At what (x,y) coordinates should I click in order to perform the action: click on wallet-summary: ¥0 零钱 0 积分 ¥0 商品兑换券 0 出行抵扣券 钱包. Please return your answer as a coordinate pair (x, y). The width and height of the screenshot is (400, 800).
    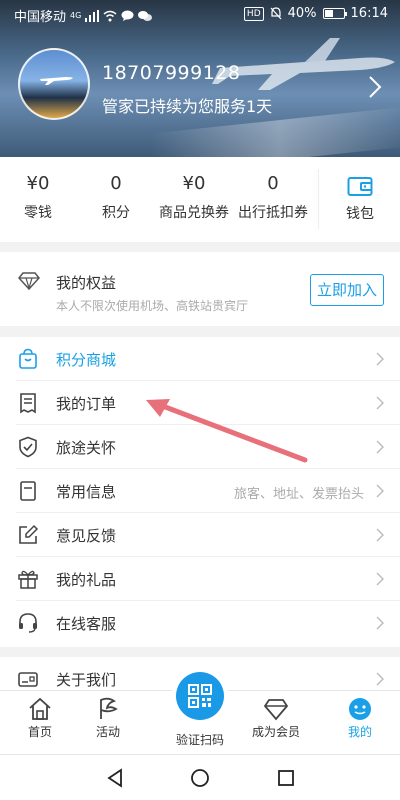
    Looking at the image, I should click on (200, 199).